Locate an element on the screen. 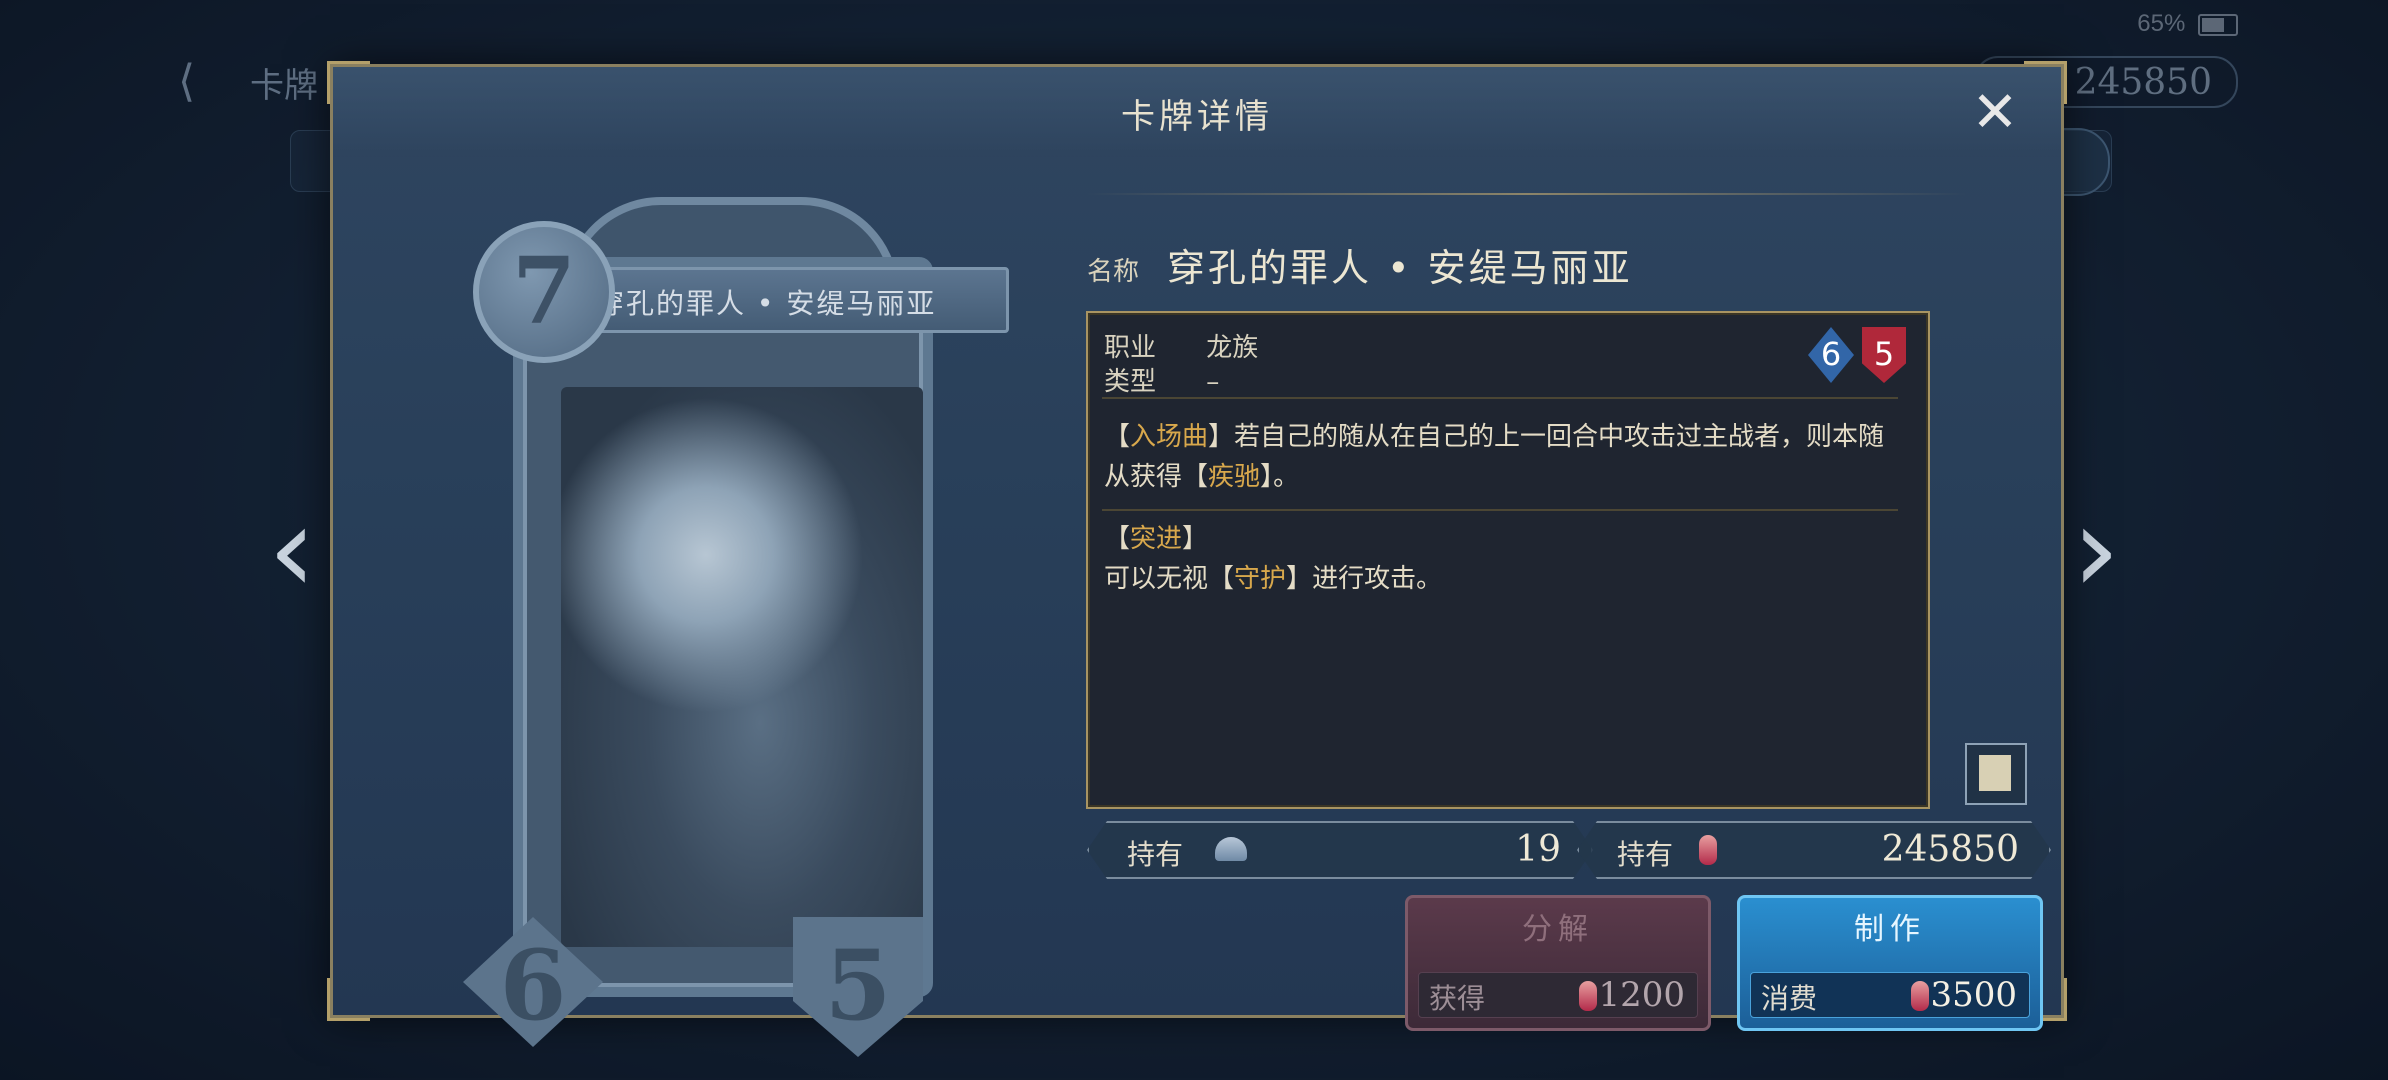 The height and width of the screenshot is (1080, 2388). health-stat-shield: 5 is located at coordinates (1884, 355).